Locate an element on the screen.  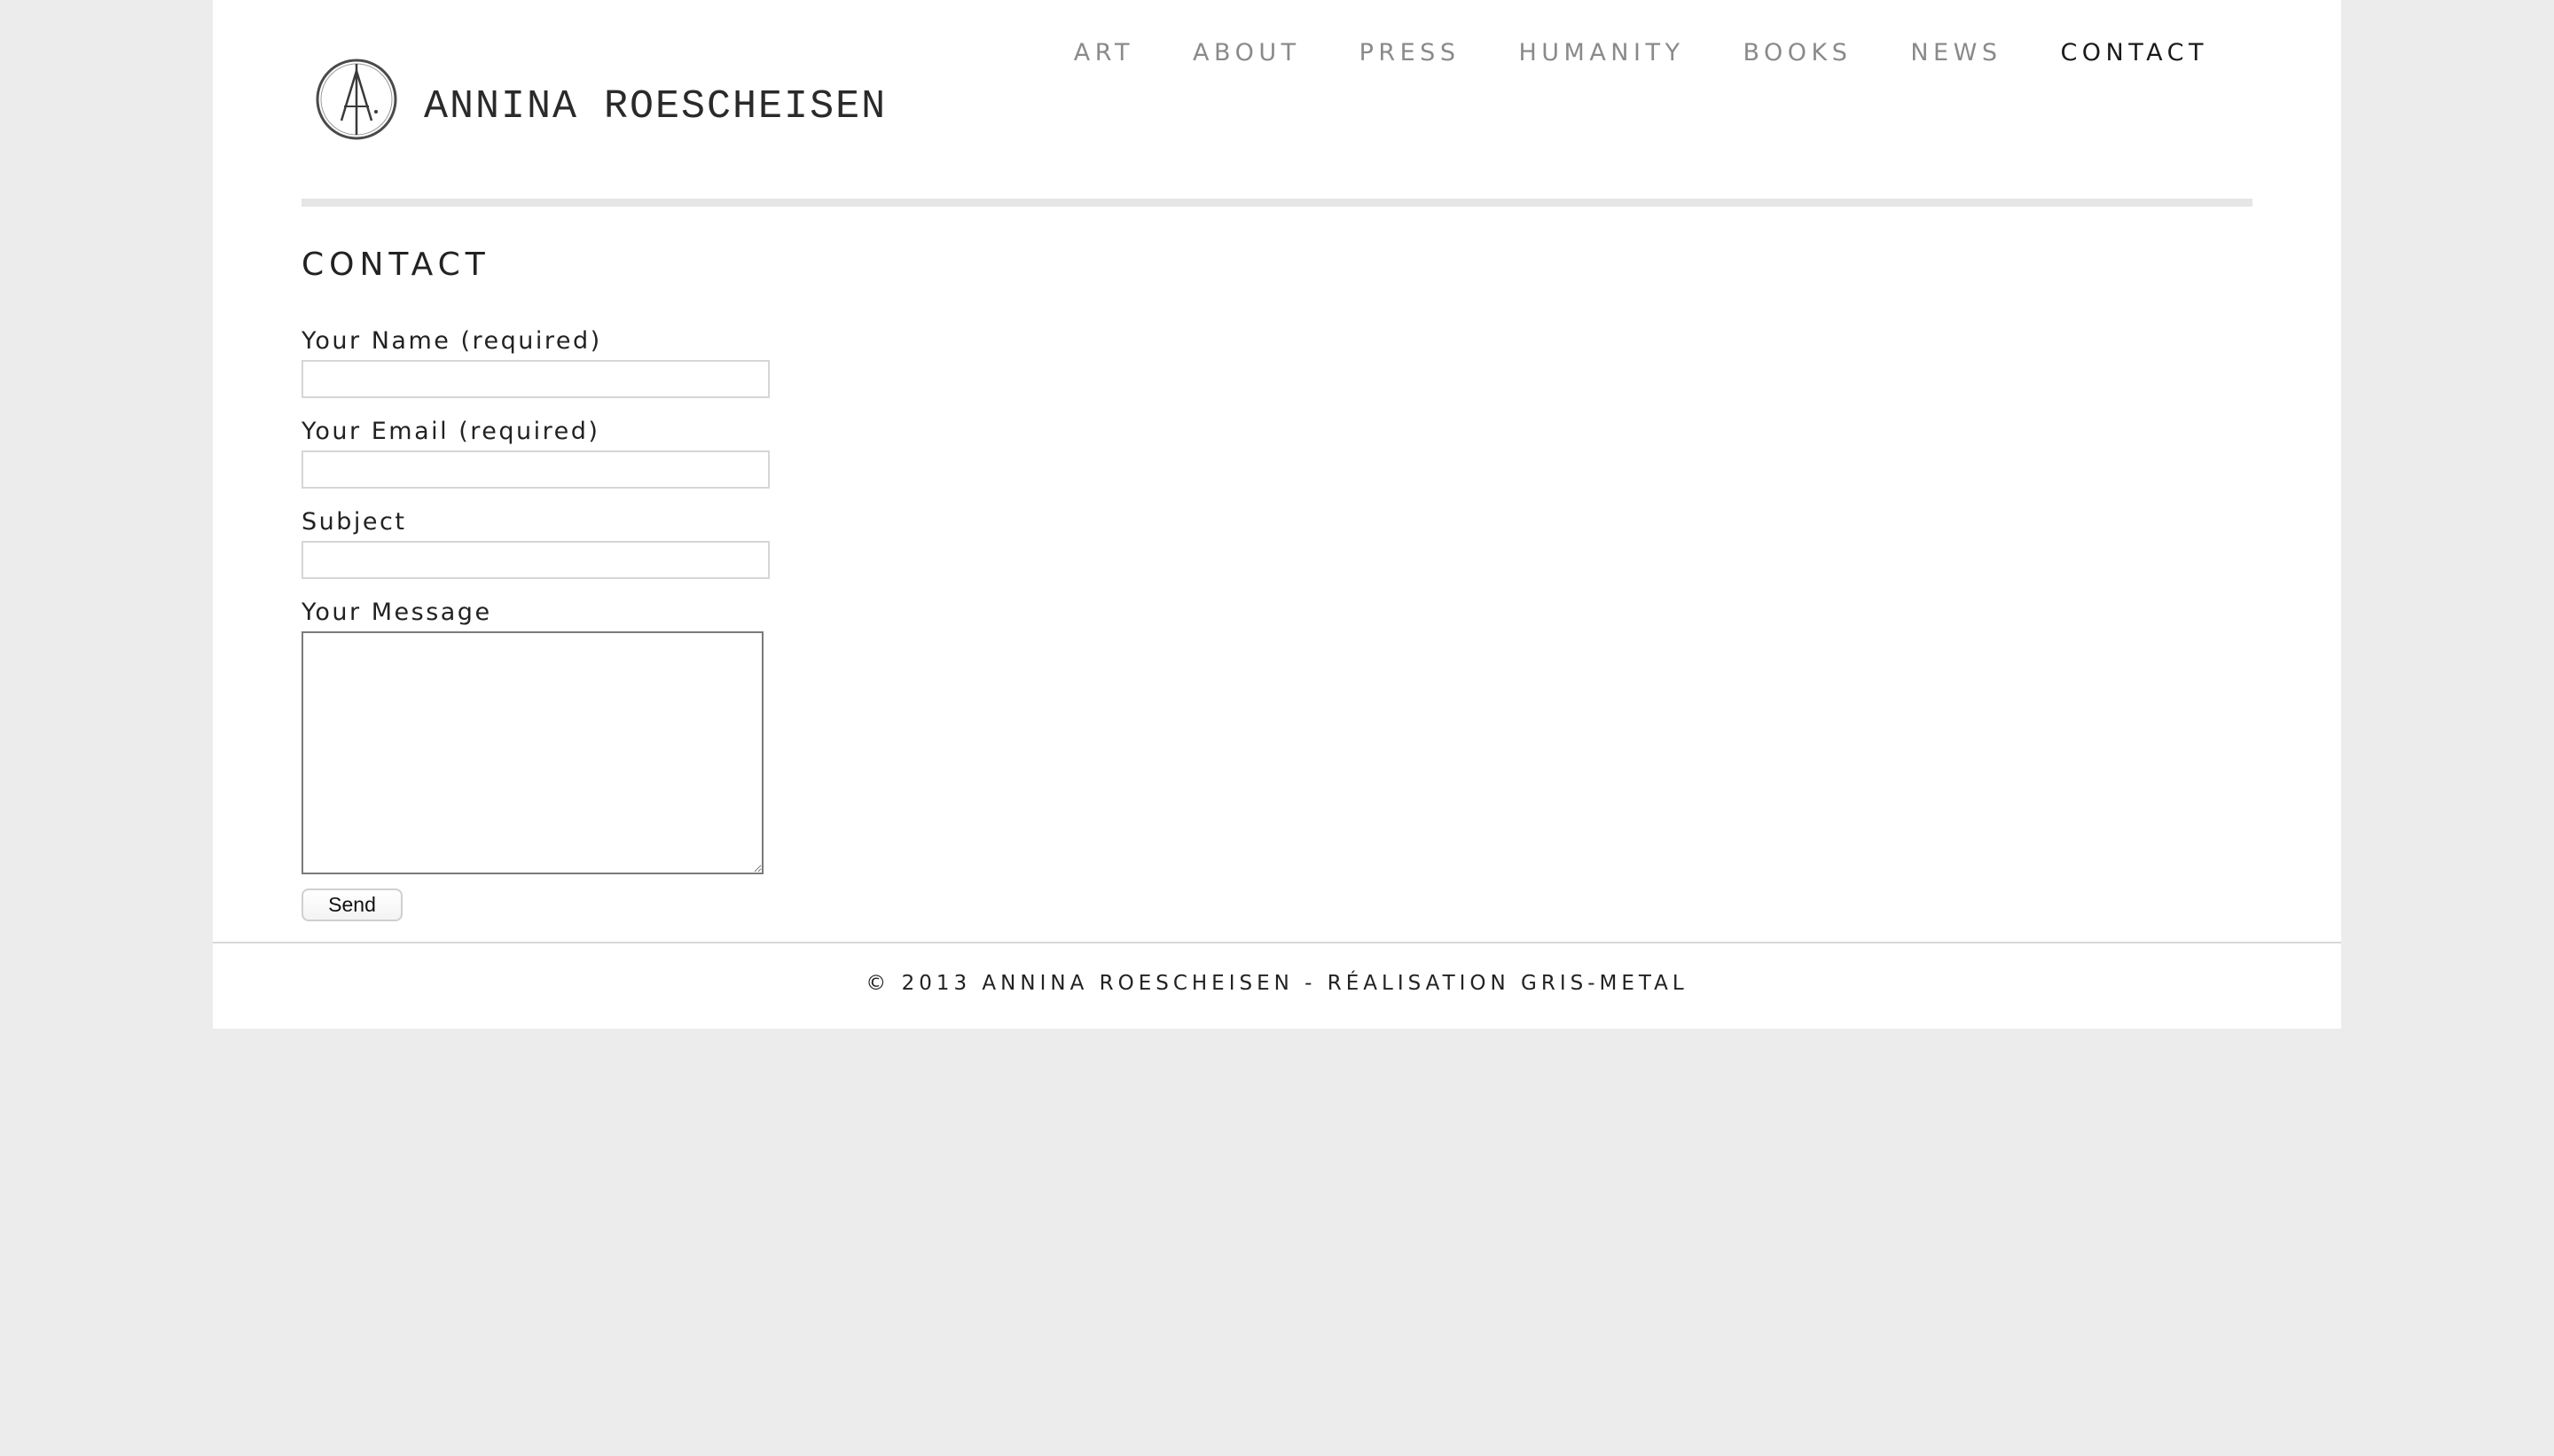
subject-field-group: Subject is located at coordinates (536, 543).